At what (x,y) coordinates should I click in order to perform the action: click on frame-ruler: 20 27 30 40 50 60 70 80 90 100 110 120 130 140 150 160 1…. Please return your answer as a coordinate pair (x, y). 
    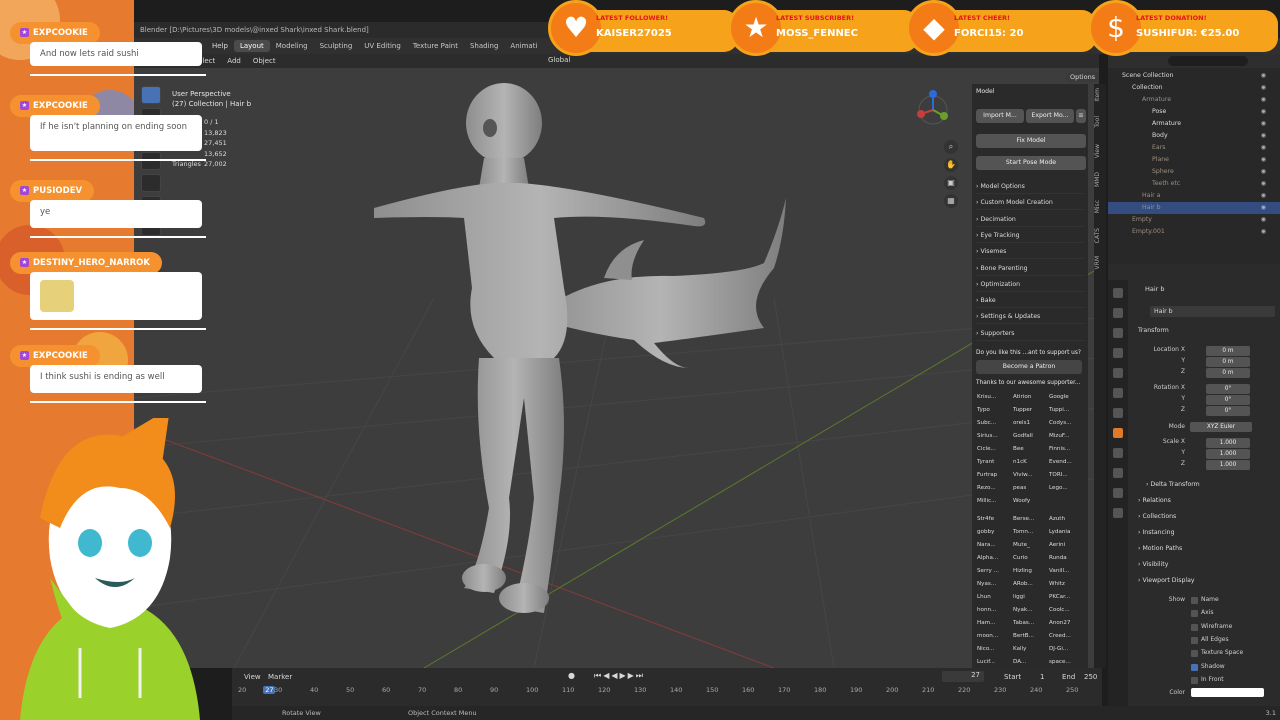
    Looking at the image, I should click on (667, 692).